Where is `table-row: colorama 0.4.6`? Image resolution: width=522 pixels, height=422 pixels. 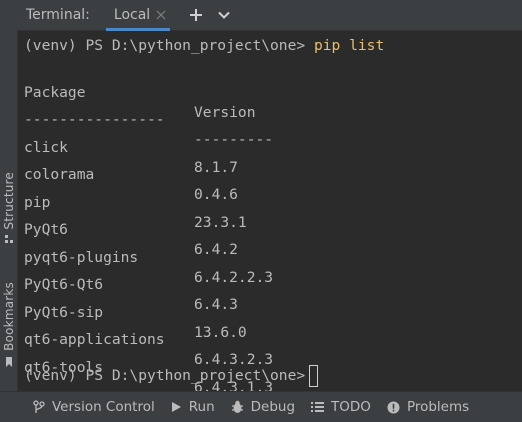 table-row: colorama 0.4.6 is located at coordinates (131, 174).